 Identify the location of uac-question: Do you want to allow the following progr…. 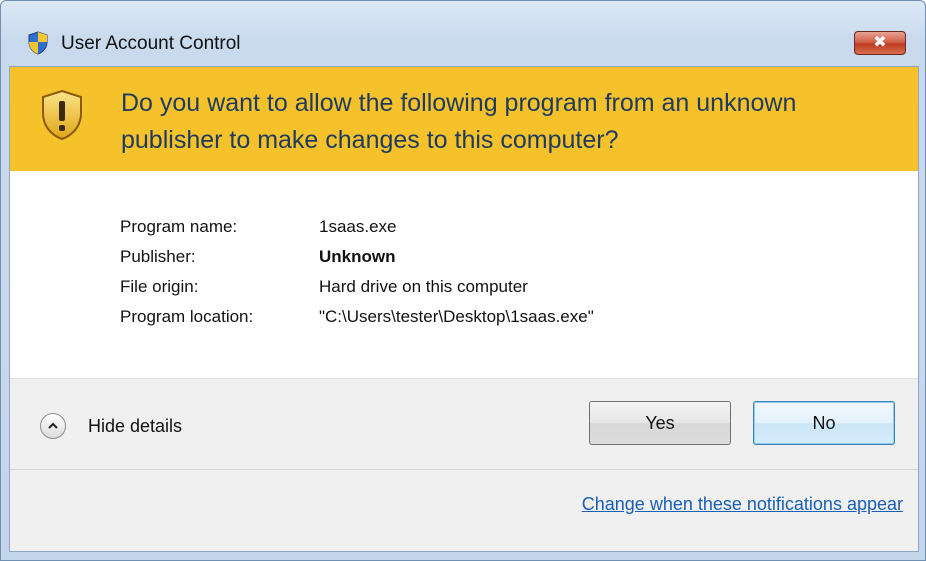
(459, 121).